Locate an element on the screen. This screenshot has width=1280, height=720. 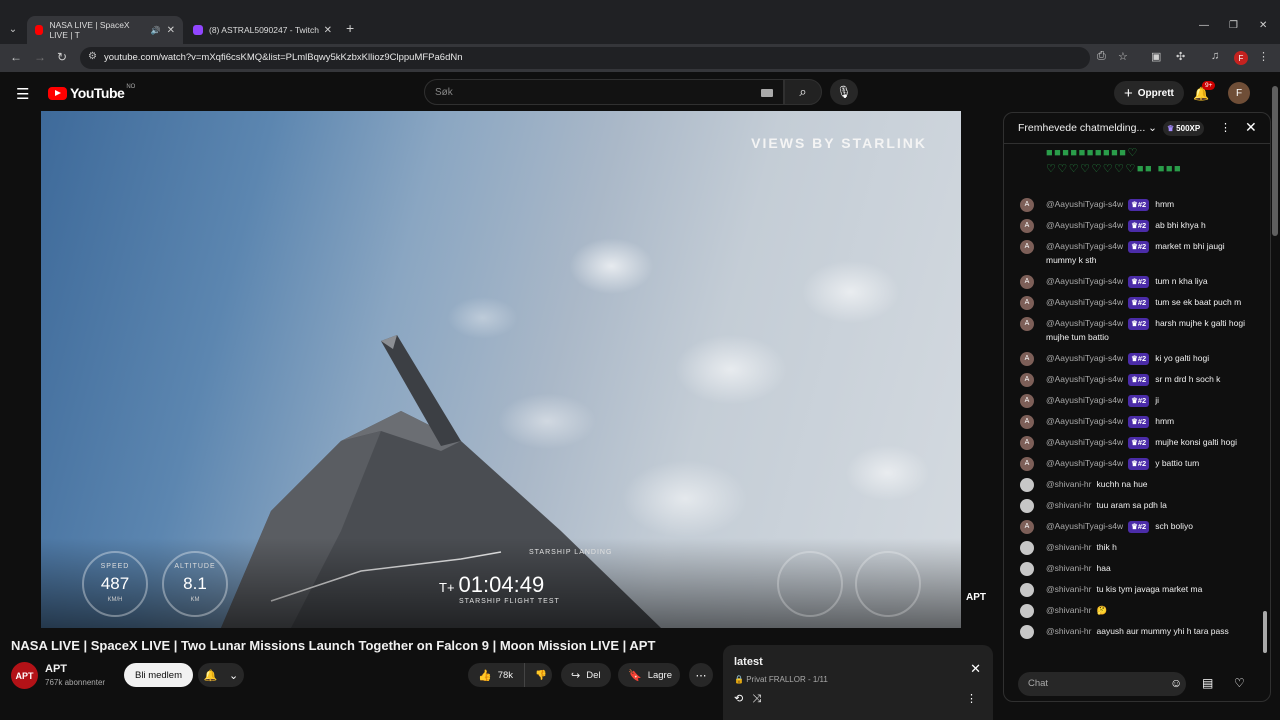
share-button: ↪ Del is located at coordinates (586, 675).